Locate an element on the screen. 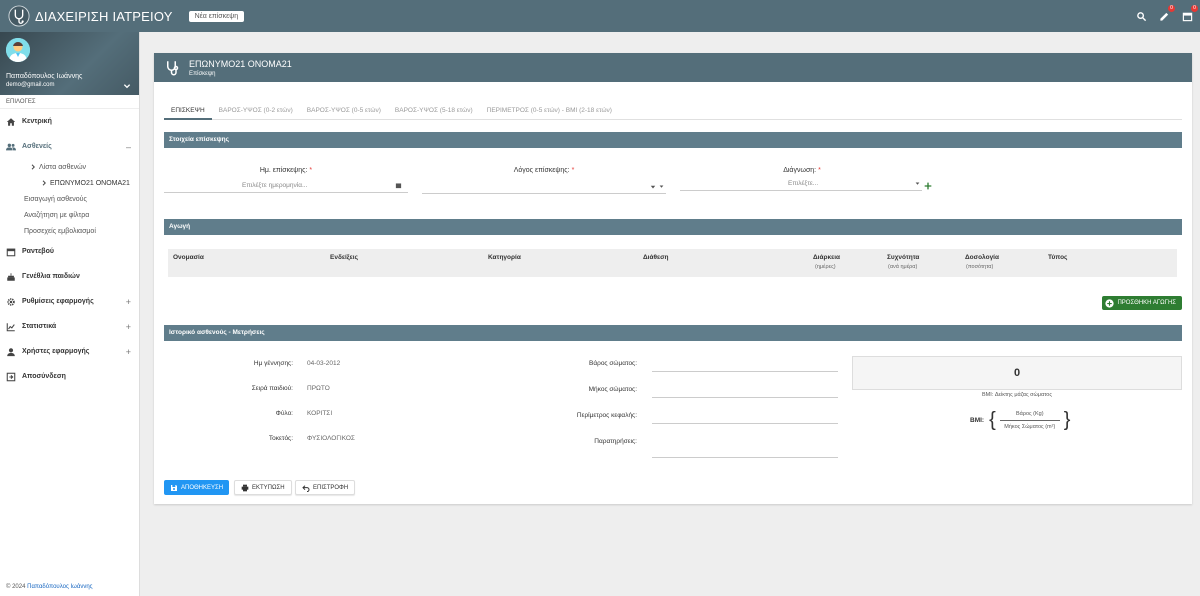 This screenshot has width=1200, height=596. sidebar-item-patients-list: Λίστα ασθενών is located at coordinates (69, 167).